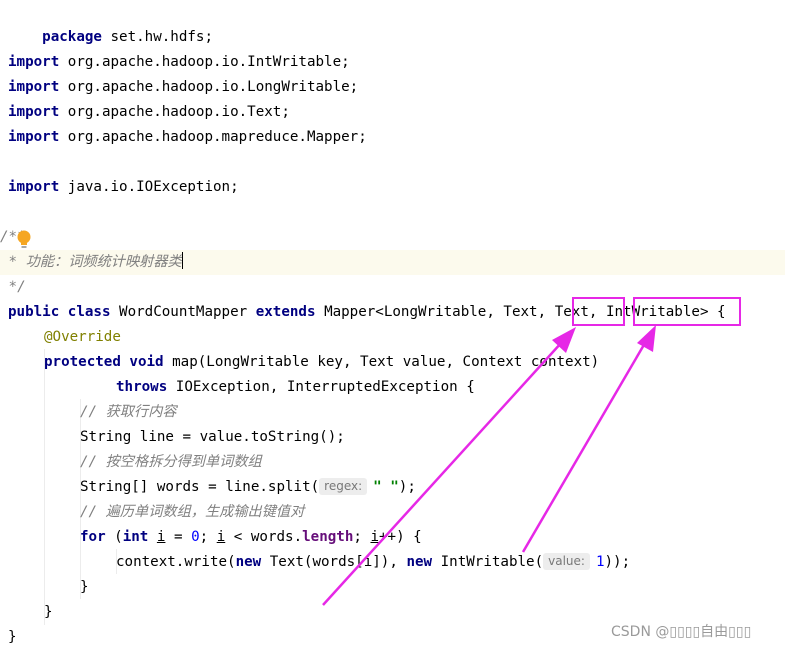  What do you see at coordinates (646, 338) in the screenshot?
I see `arrowhead-intwritable` at bounding box center [646, 338].